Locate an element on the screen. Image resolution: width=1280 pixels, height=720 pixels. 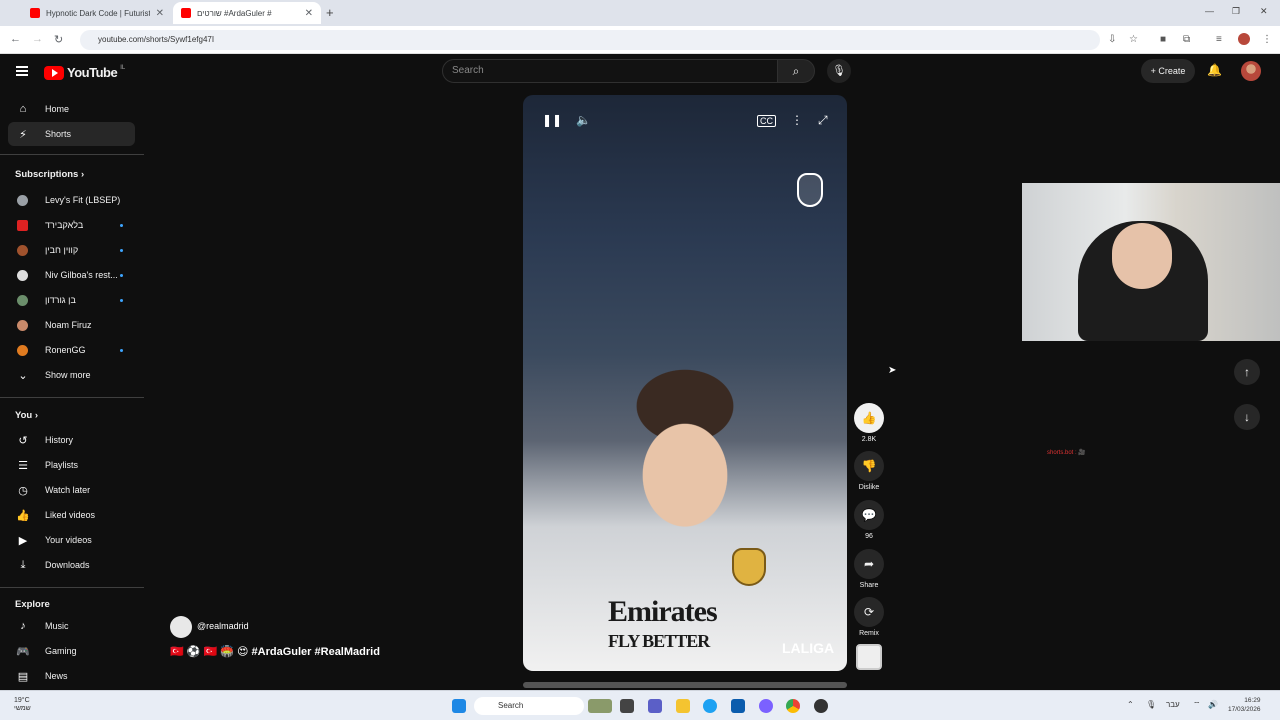
clock: 16:29 17/03/2026 is located at coordinates (1244, 705).